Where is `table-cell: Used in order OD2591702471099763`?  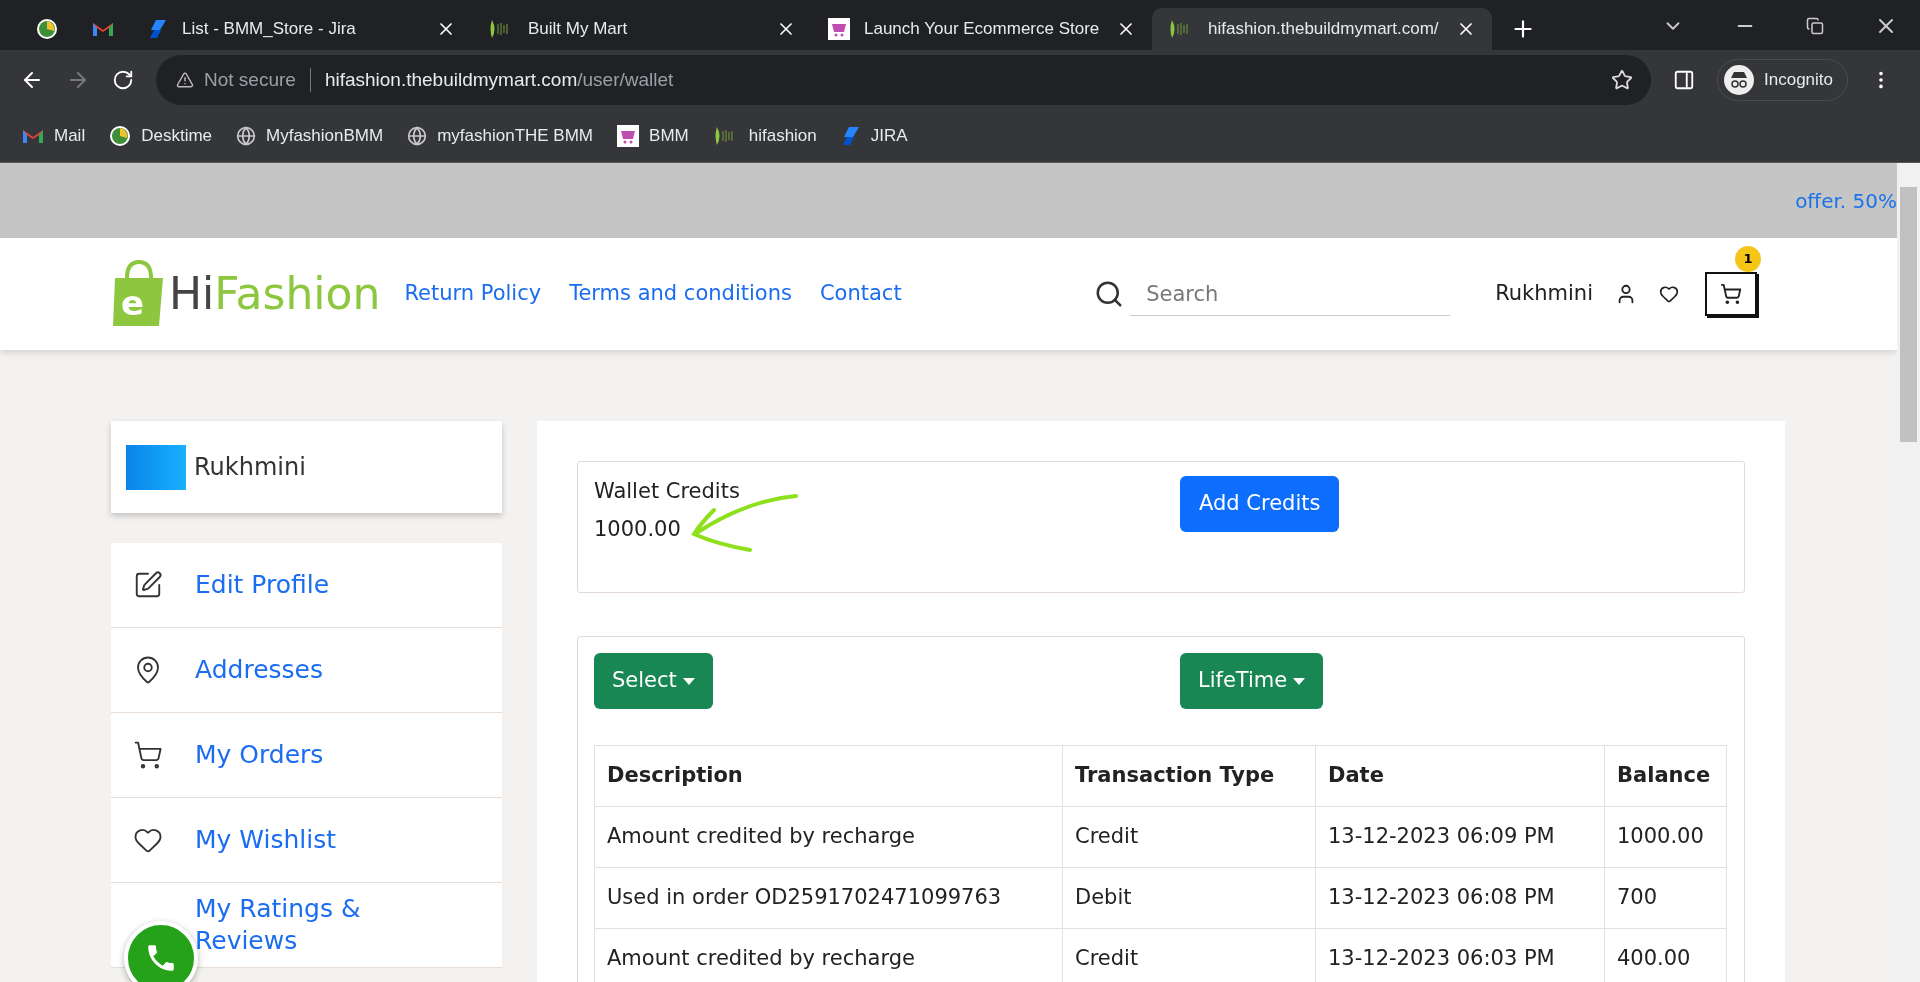 table-cell: Used in order OD2591702471099763 is located at coordinates (828, 898).